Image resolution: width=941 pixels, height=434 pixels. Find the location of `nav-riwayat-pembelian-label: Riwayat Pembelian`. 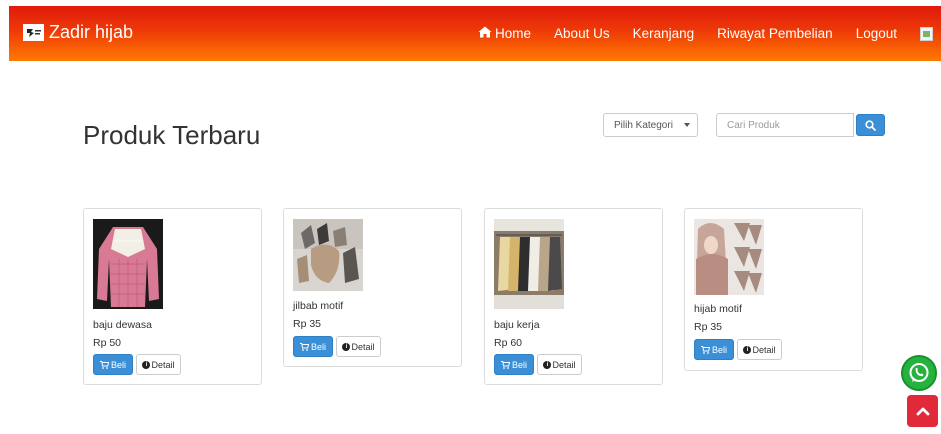

nav-riwayat-pembelian-label: Riwayat Pembelian is located at coordinates (775, 33).